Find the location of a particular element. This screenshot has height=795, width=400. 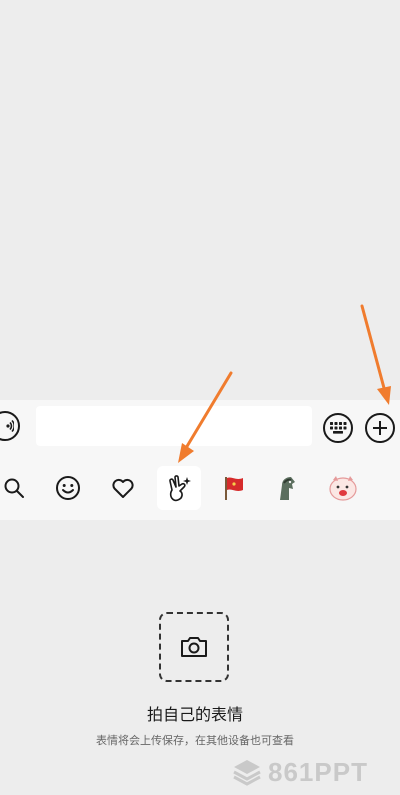

more-plus-button is located at coordinates (380, 428).